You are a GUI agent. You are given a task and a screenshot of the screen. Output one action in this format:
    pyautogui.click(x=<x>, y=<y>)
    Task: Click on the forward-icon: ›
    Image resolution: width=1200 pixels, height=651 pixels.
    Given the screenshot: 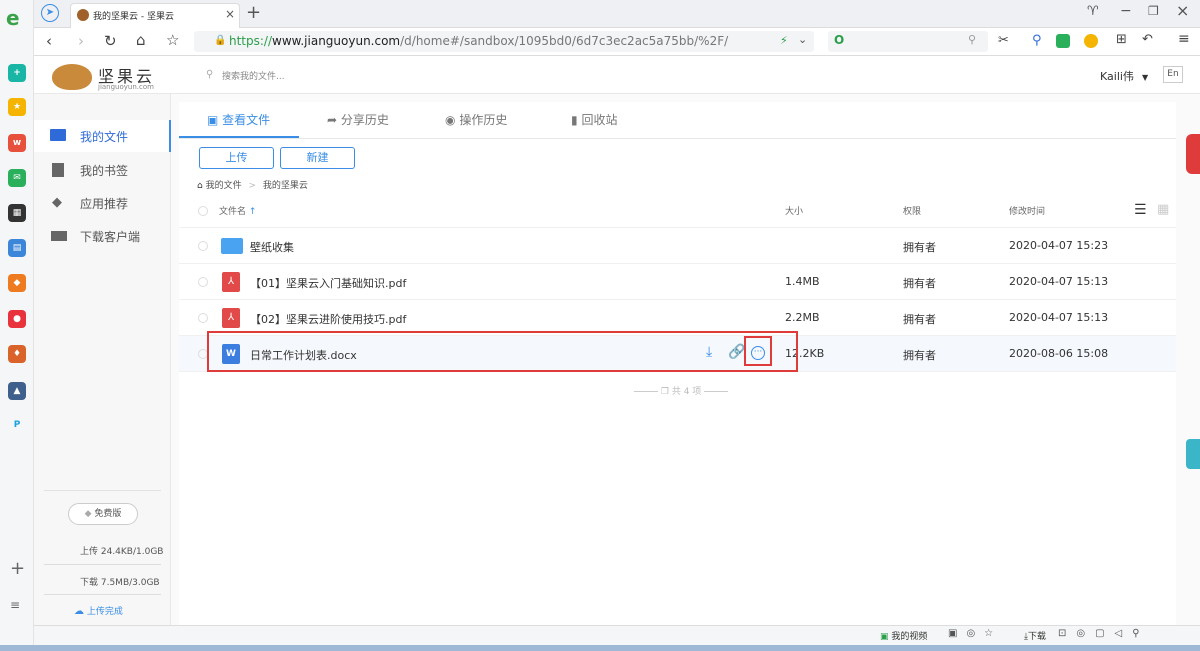 What is the action you would take?
    pyautogui.click(x=81, y=41)
    